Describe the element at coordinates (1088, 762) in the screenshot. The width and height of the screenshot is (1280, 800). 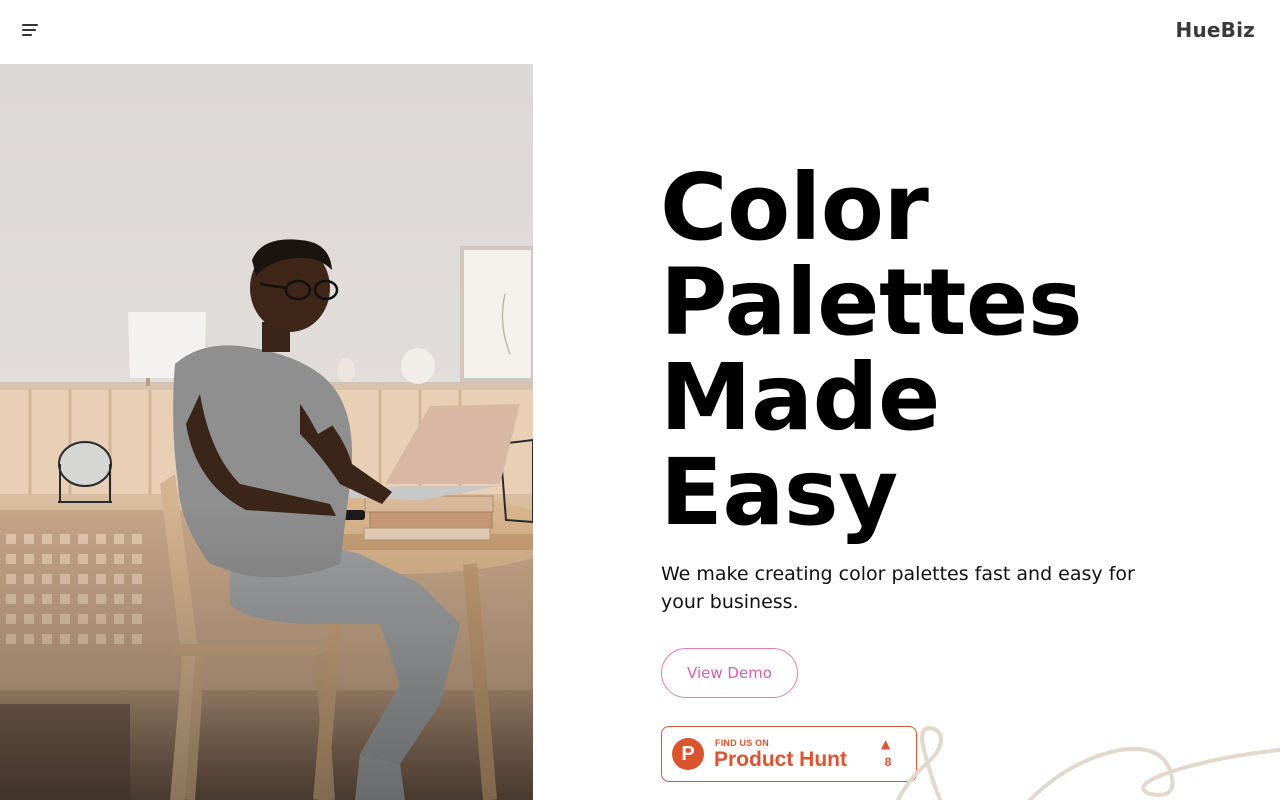
I see `decorative-squiggle-icon` at that location.